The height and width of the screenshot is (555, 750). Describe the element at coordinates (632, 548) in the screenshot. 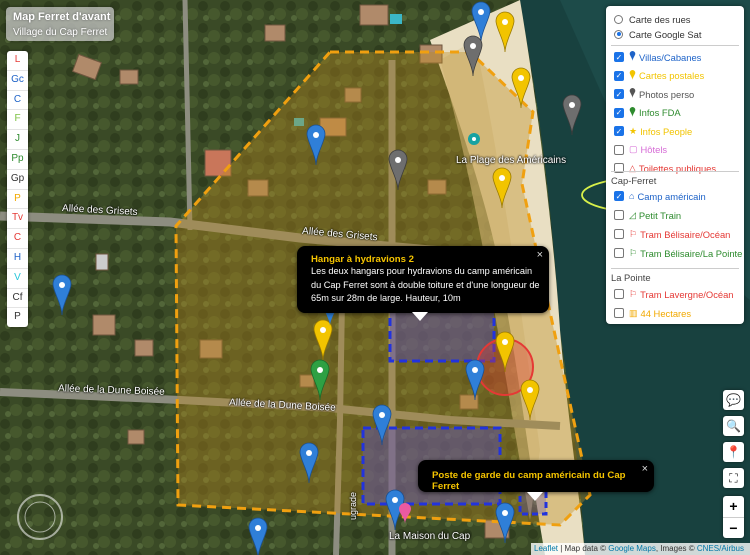

I see `gmaps-link: Google Maps` at that location.